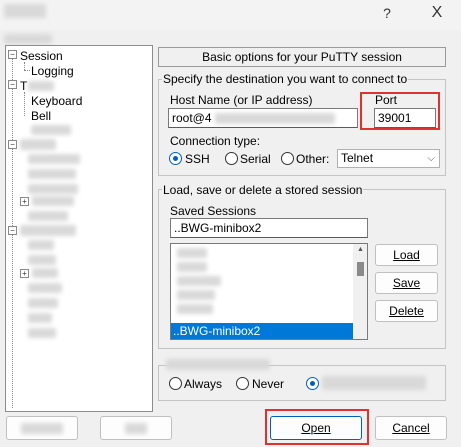  Describe the element at coordinates (175, 158) in the screenshot. I see `ssh-radio` at that location.